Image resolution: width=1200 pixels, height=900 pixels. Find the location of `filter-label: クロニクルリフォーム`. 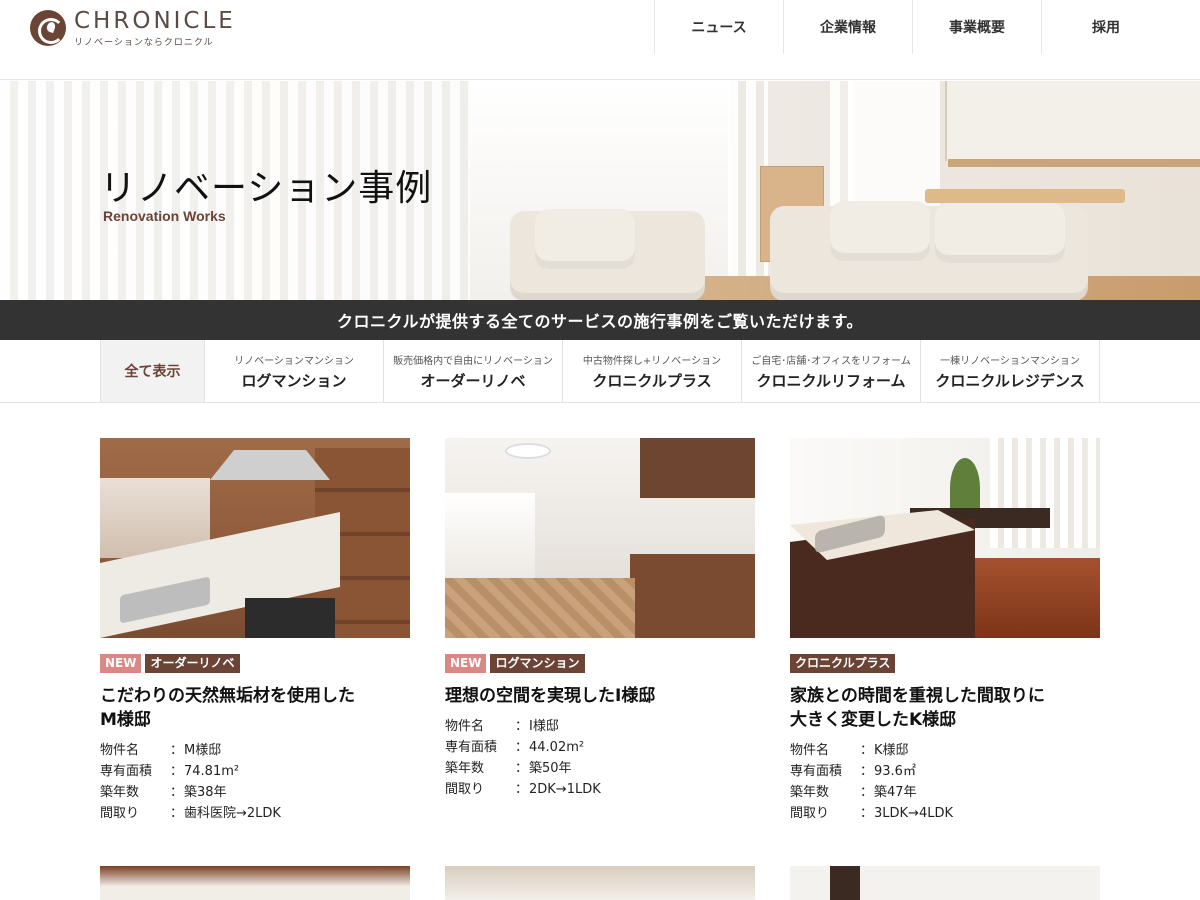

filter-label: クロニクルリフォーム is located at coordinates (831, 380).